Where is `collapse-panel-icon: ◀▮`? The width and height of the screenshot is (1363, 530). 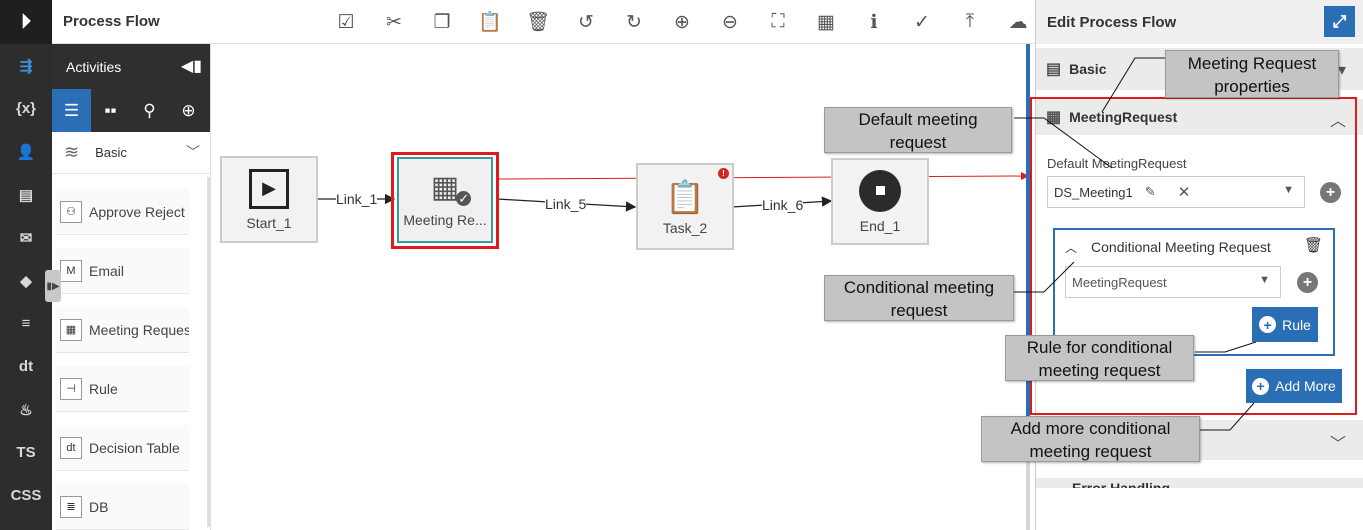 collapse-panel-icon: ◀▮ is located at coordinates (191, 66).